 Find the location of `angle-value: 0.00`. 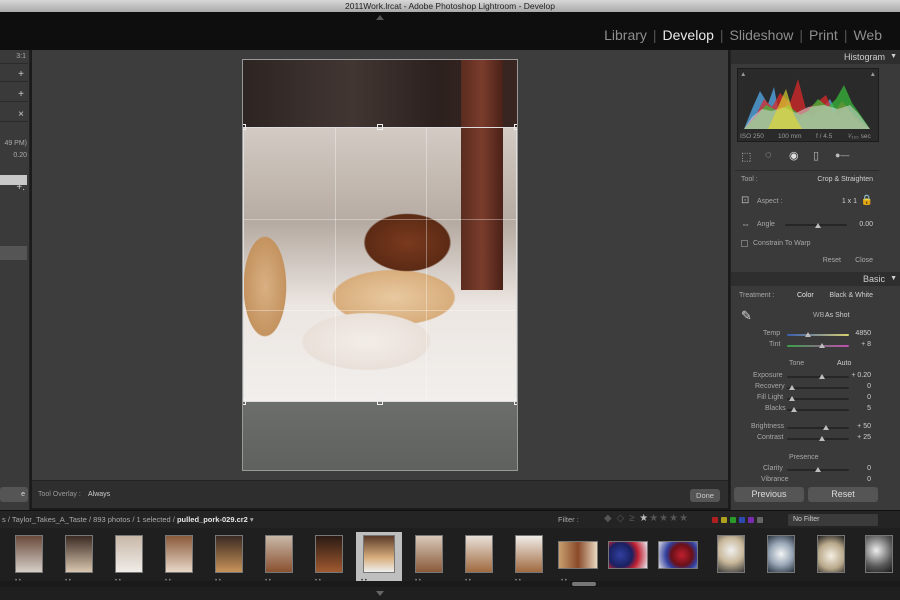

angle-value: 0.00 is located at coordinates (866, 224).